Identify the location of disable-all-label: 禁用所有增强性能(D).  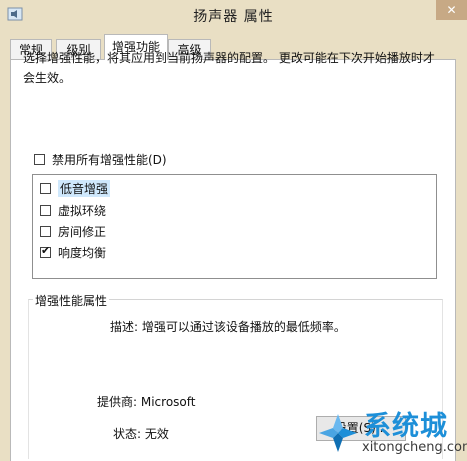
(109, 160).